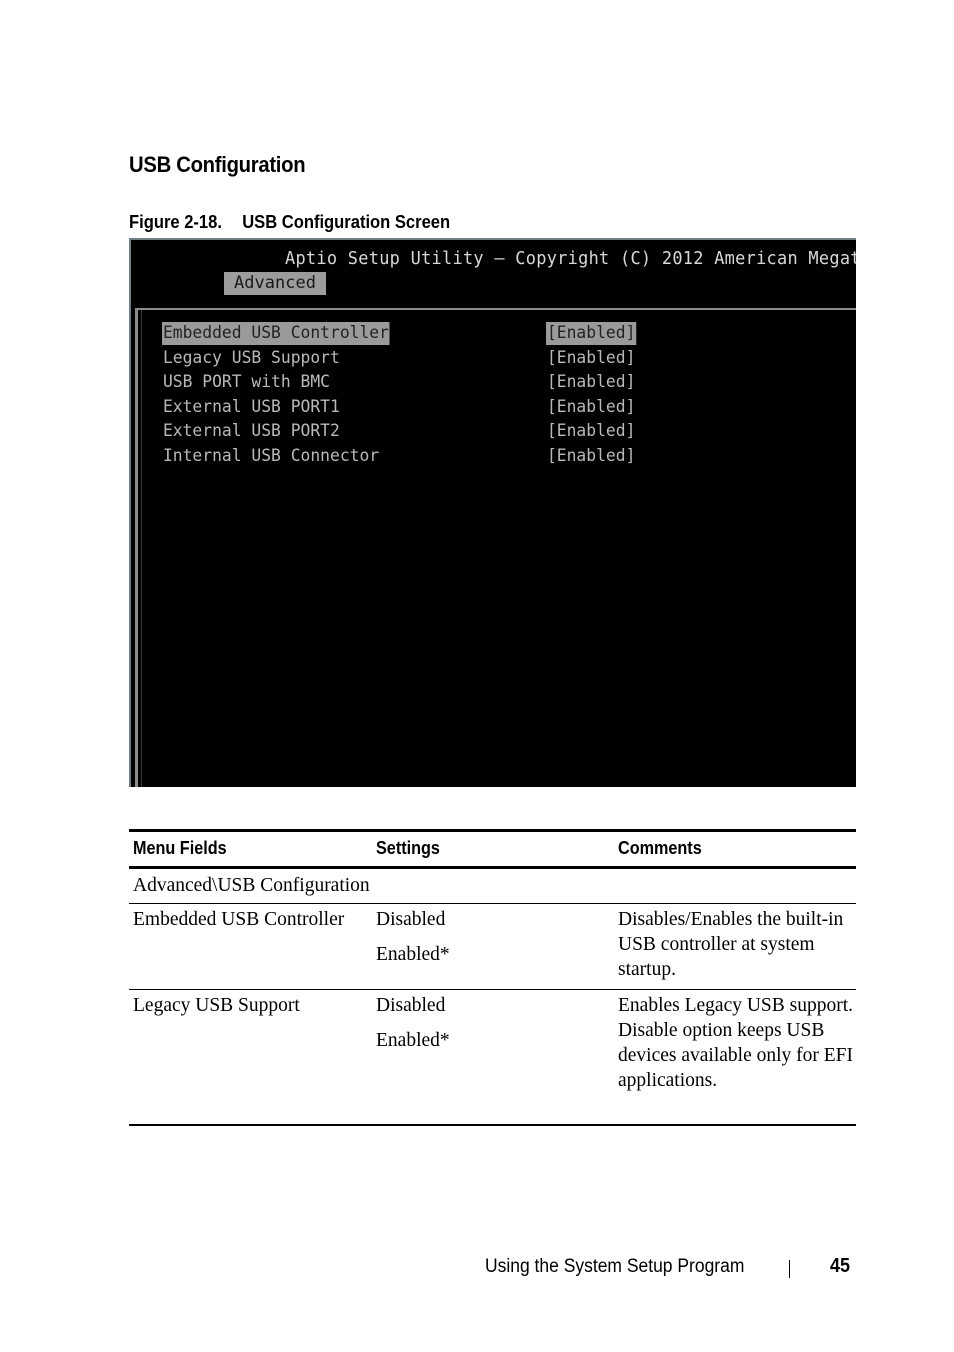 The width and height of the screenshot is (954, 1352). Describe the element at coordinates (507, 382) in the screenshot. I see `bios-item-usb-port-with-bmc: USB PORT with BMC [Enabled]` at that location.